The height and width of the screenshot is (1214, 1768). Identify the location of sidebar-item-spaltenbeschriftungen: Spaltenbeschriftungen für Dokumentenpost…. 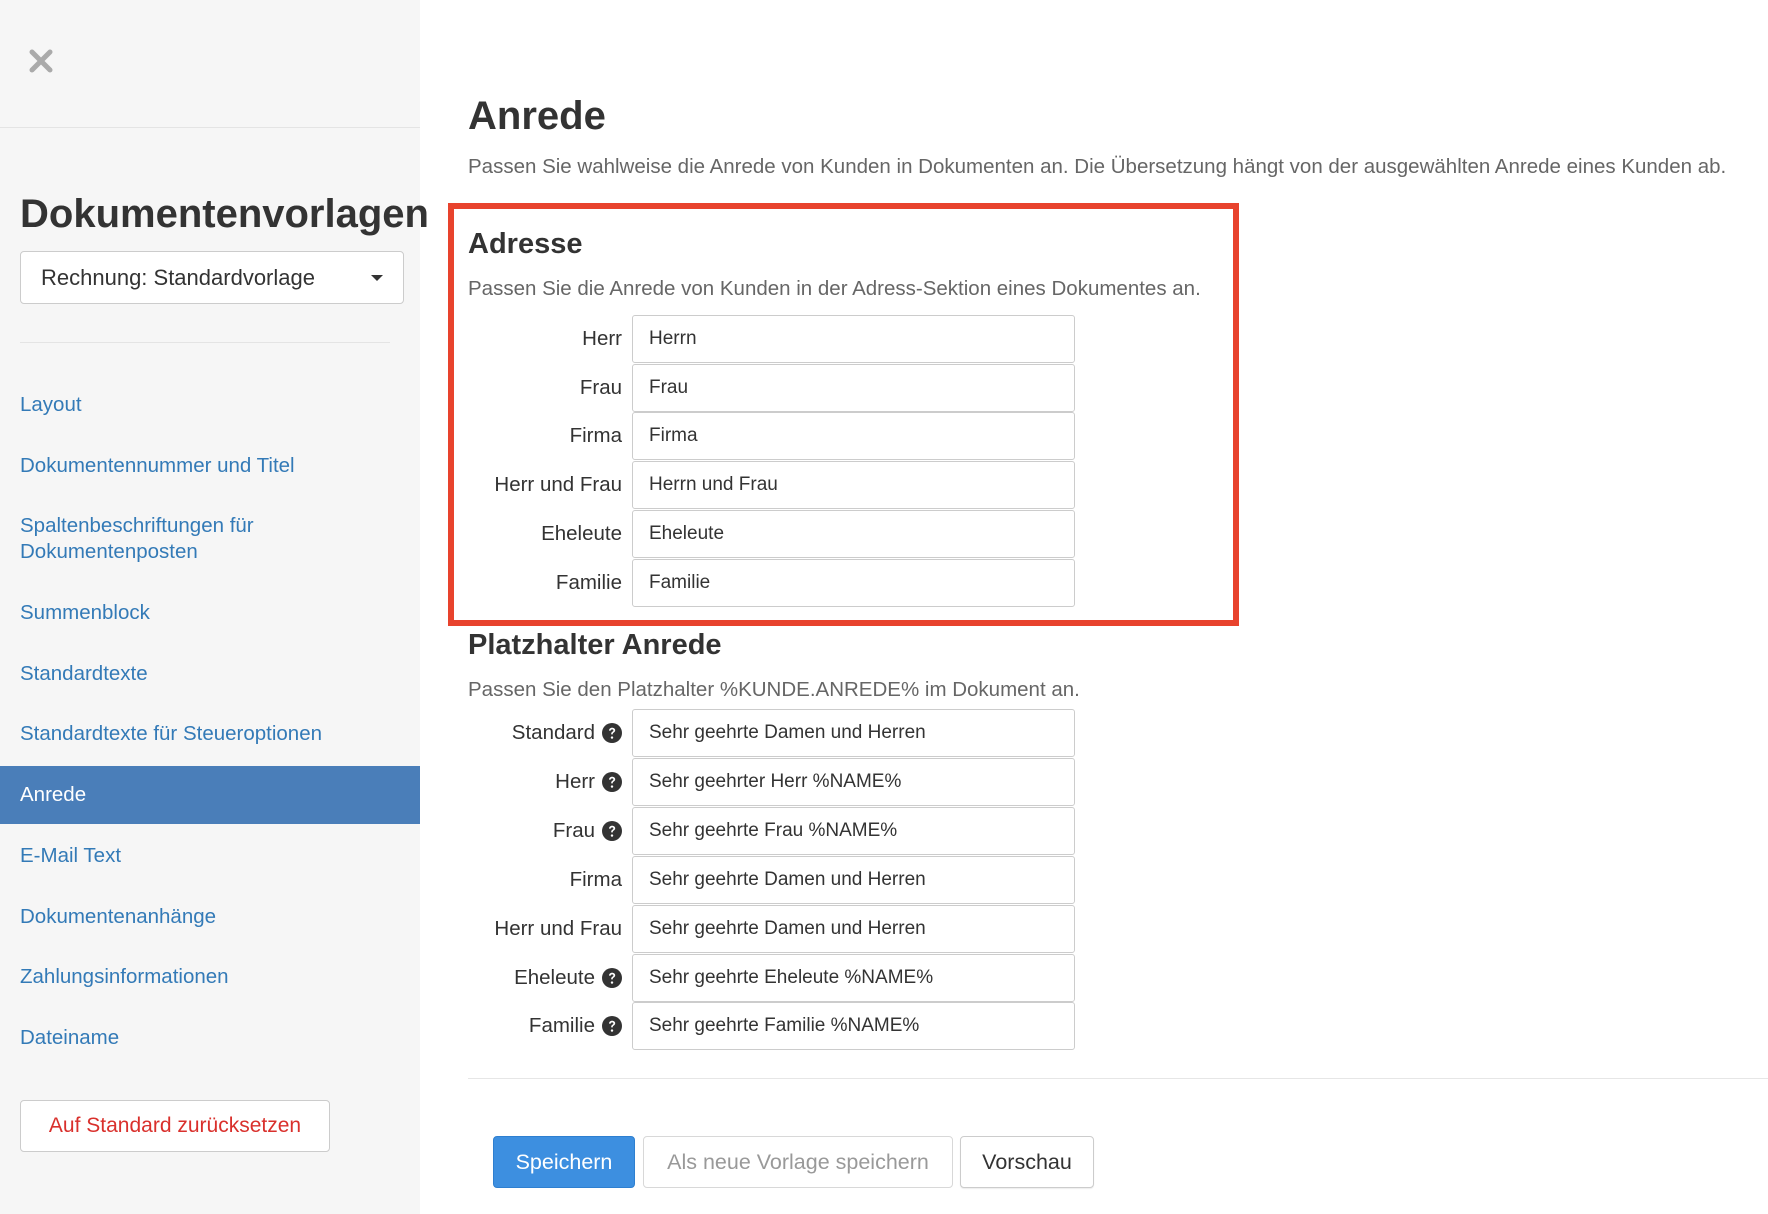
(150, 539).